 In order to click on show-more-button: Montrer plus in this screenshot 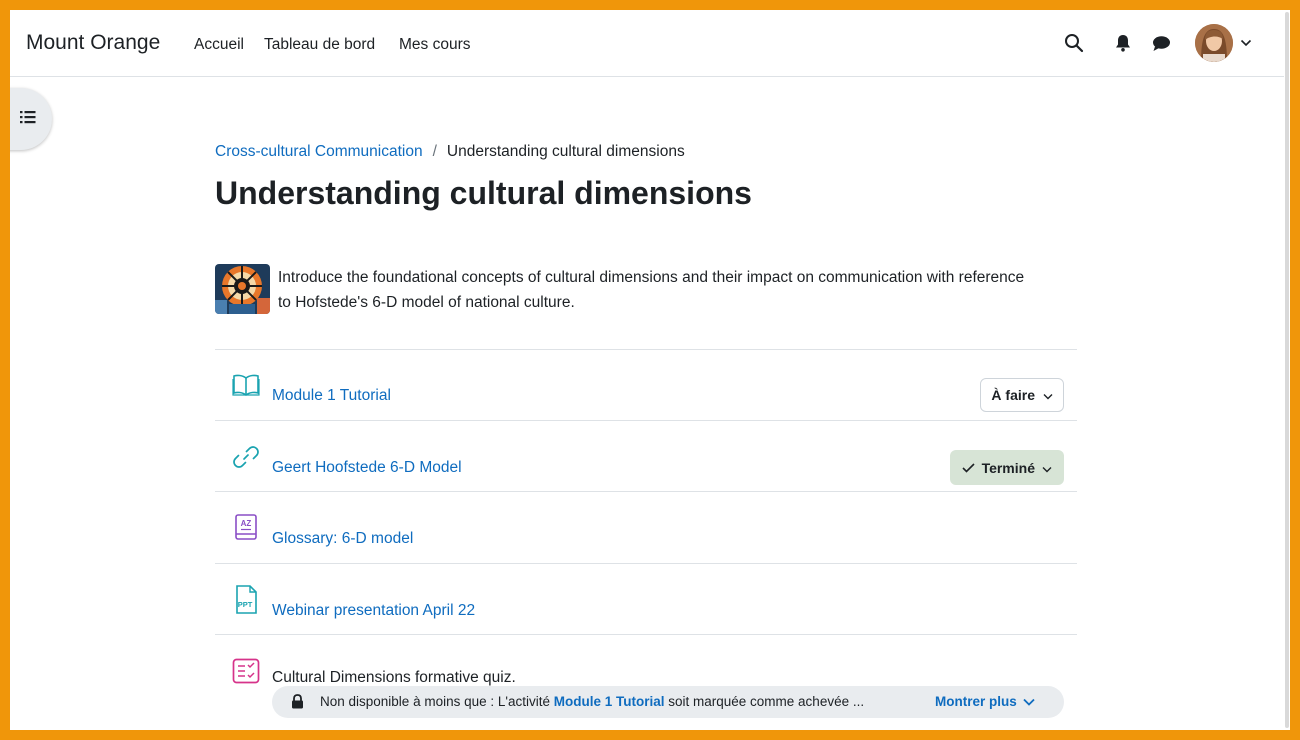, I will do `click(985, 701)`.